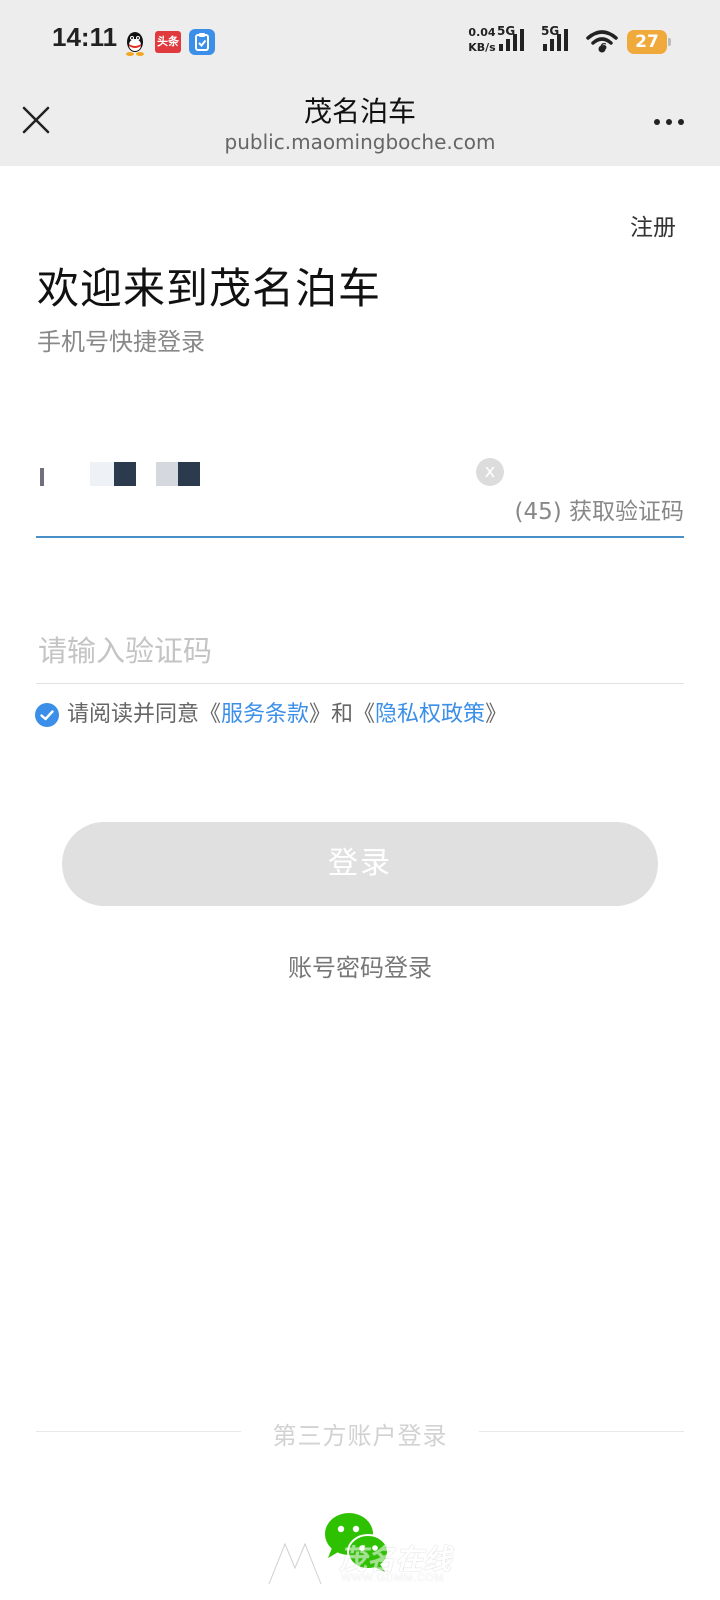  What do you see at coordinates (144, 714) in the screenshot?
I see `agree-prefix: 请阅读并同意《` at bounding box center [144, 714].